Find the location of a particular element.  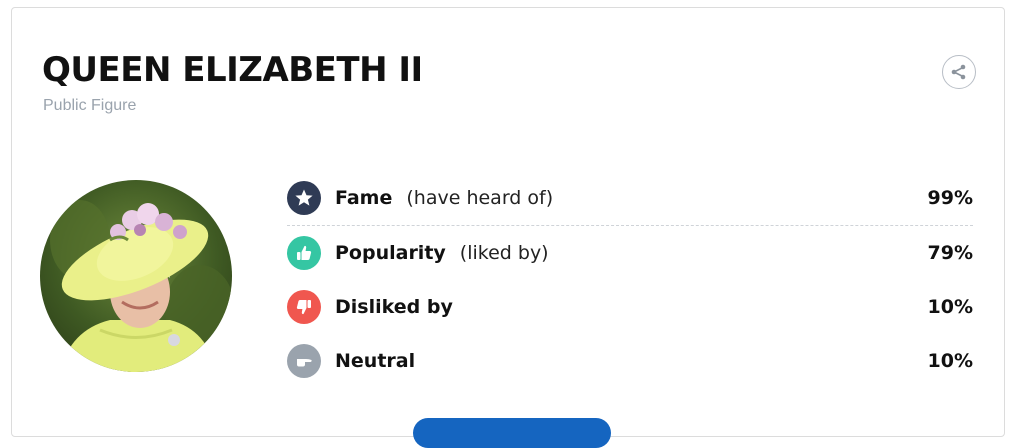

hand-point-icon is located at coordinates (304, 363).